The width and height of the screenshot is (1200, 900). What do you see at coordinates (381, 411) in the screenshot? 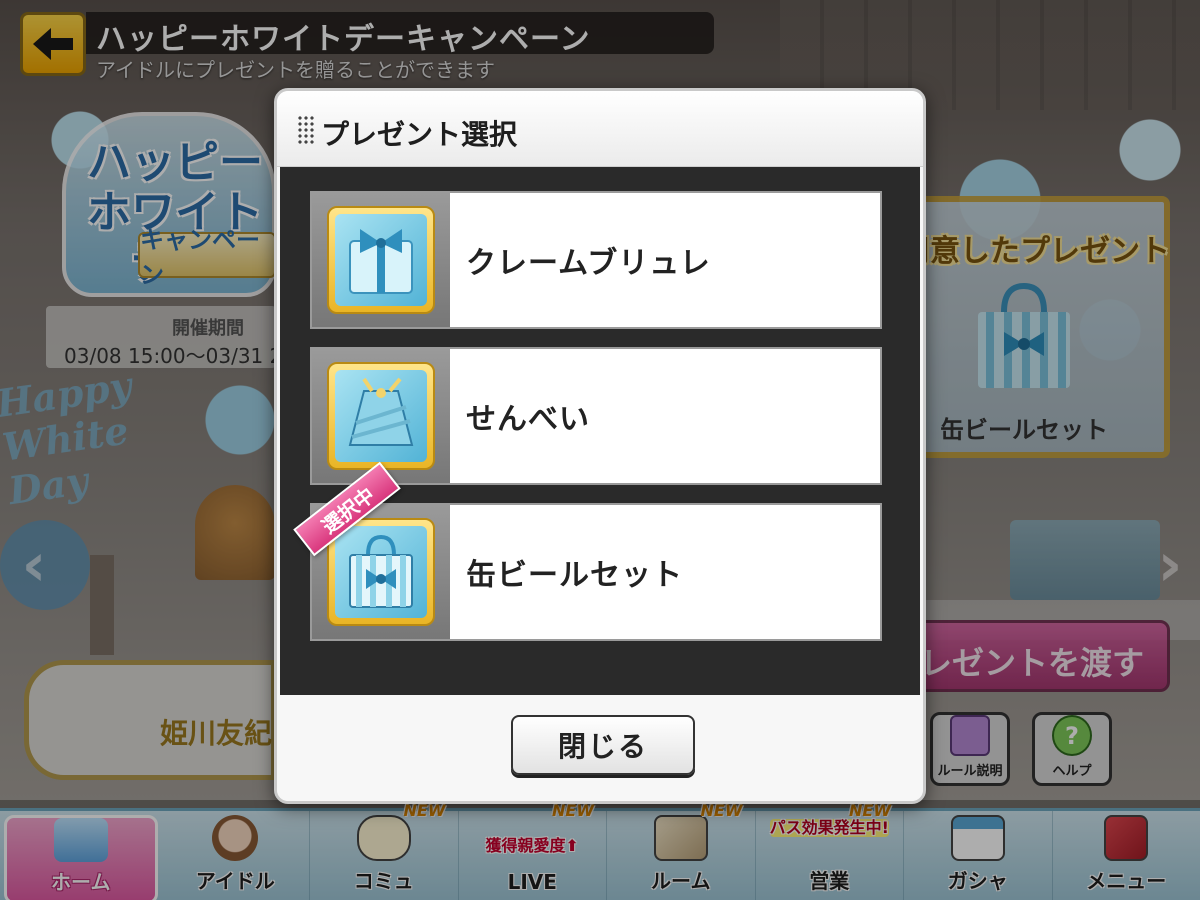
I see `pouch-icon` at bounding box center [381, 411].